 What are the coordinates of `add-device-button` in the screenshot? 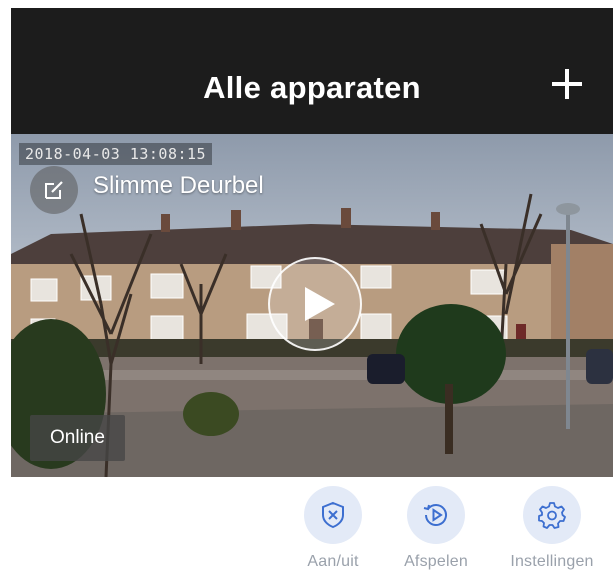 It's located at (567, 84).